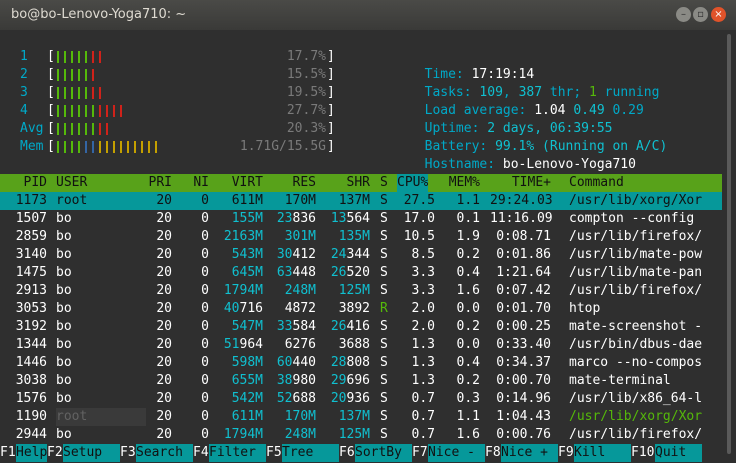  I want to click on process-time: 0:00.76, so click(523, 434).